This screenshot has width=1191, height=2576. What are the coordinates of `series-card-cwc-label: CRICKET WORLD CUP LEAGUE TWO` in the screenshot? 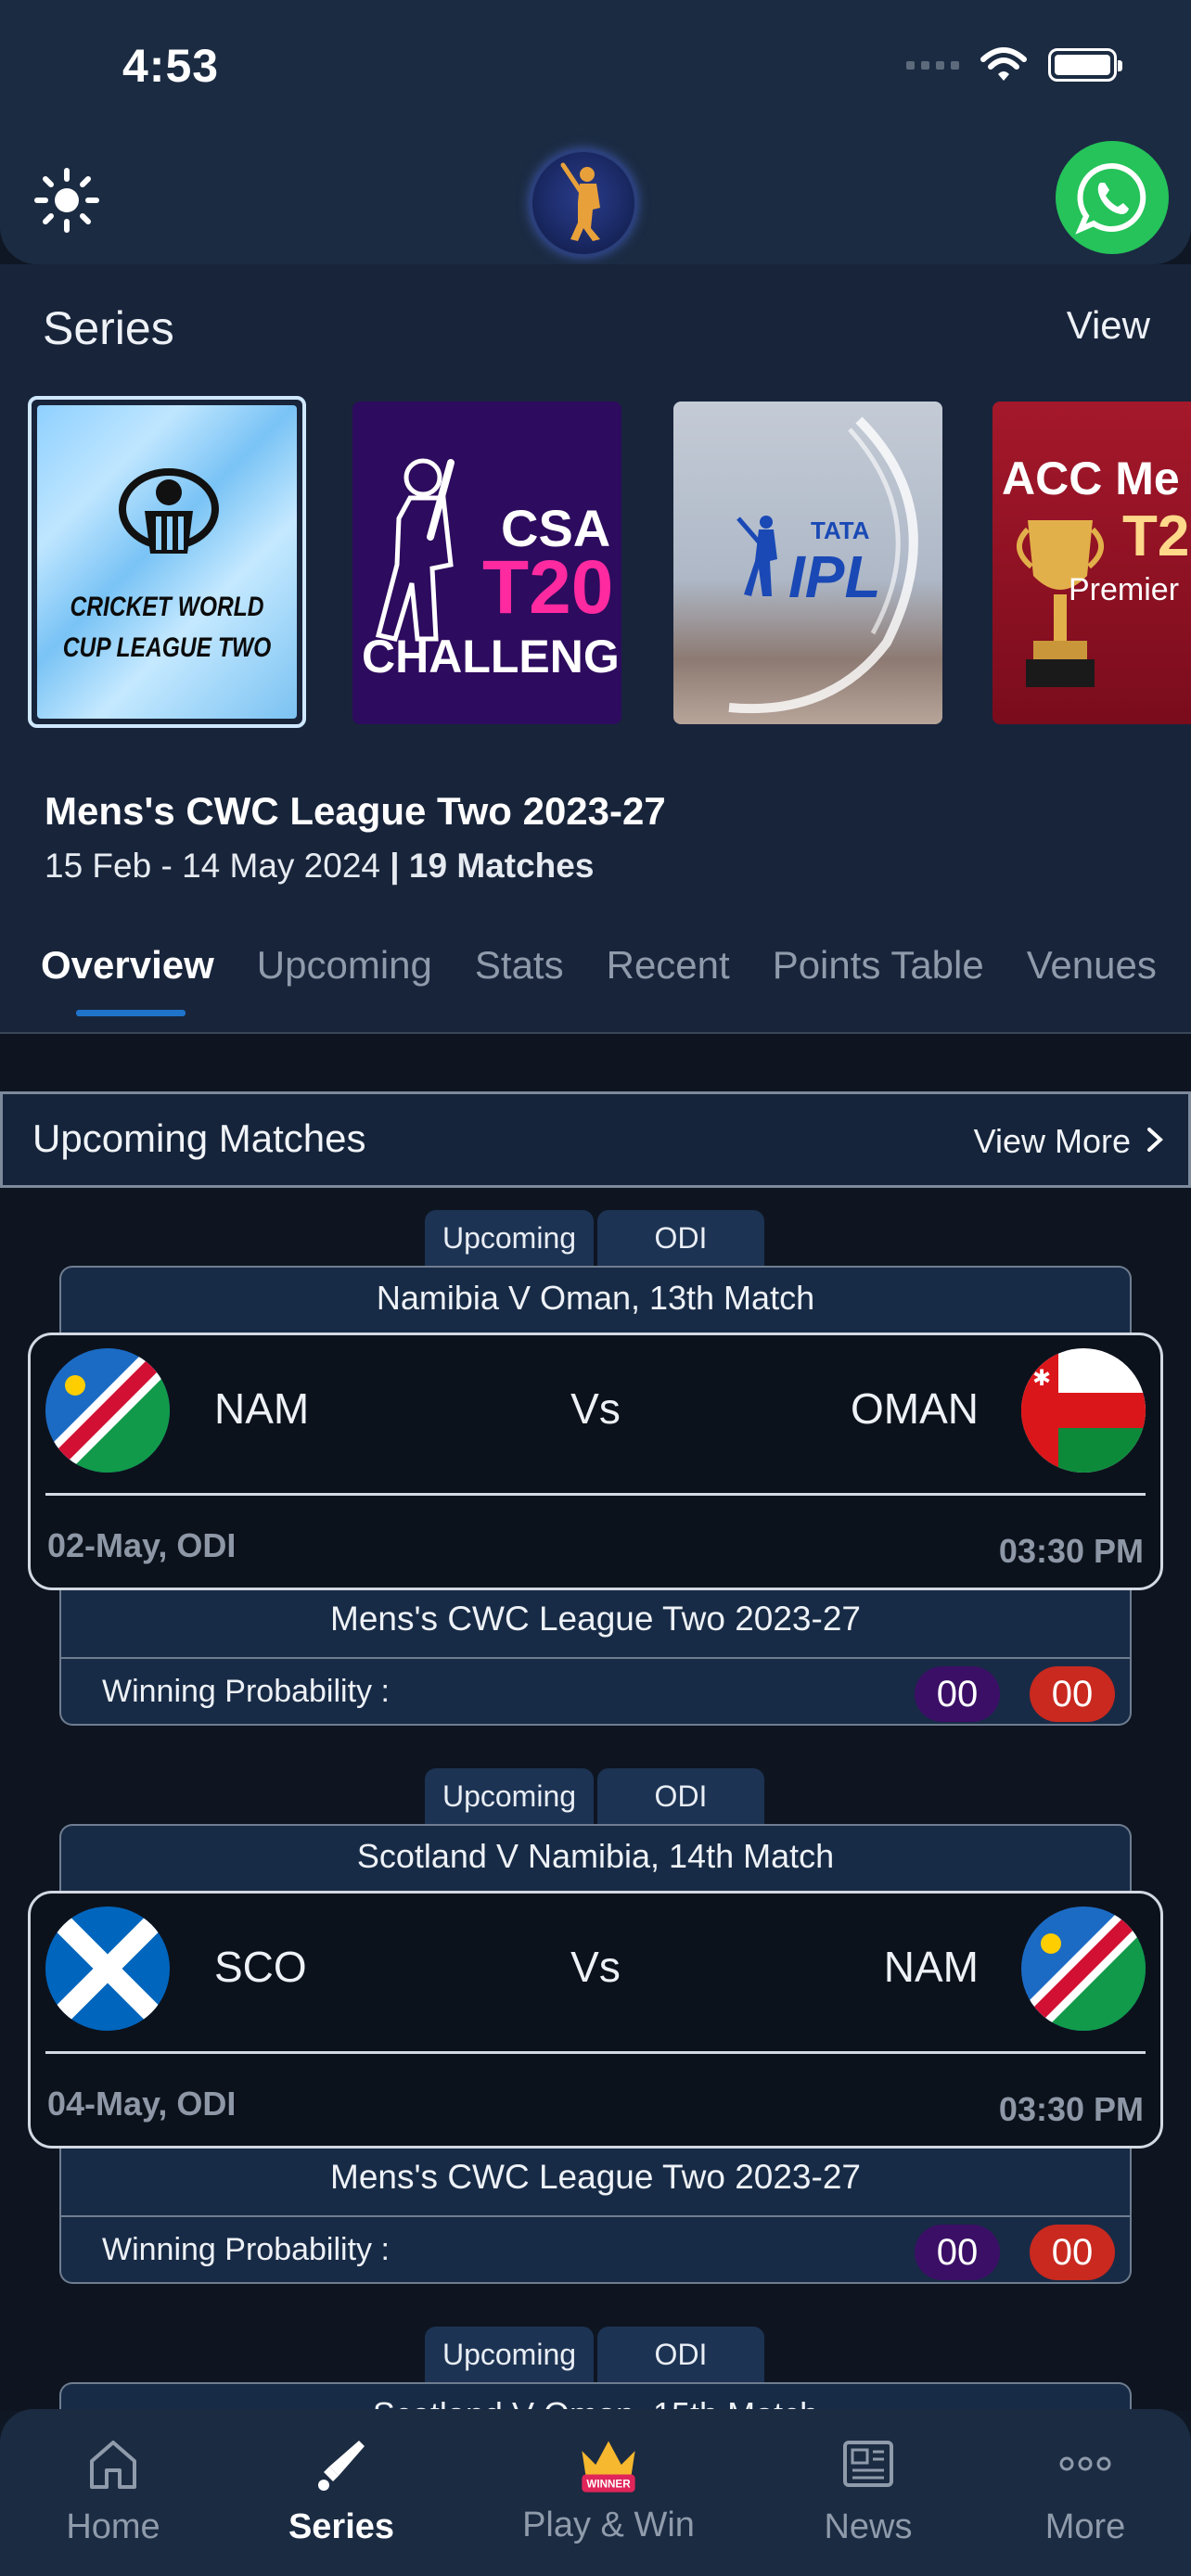 It's located at (167, 628).